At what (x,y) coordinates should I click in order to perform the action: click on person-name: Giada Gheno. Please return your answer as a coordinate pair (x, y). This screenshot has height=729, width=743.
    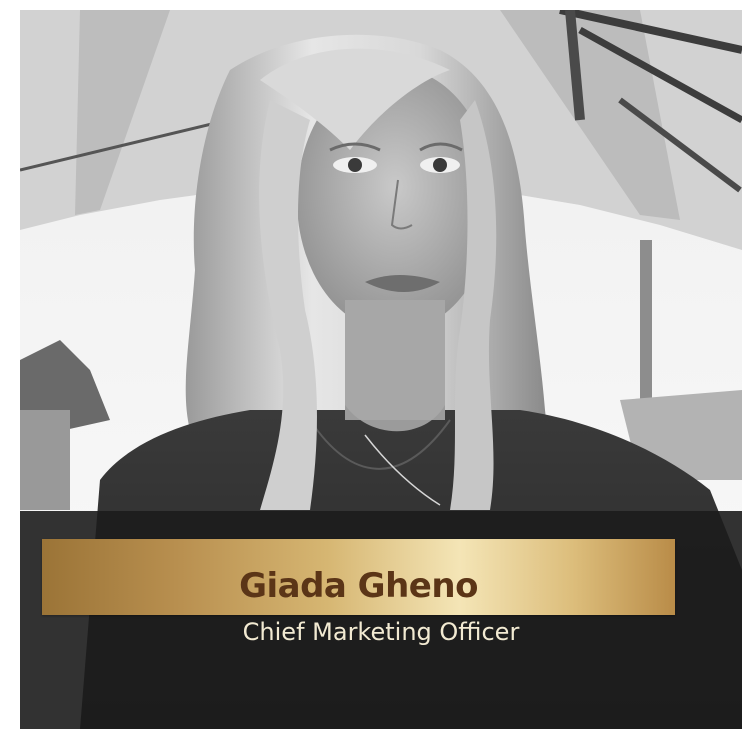
    Looking at the image, I should click on (358, 586).